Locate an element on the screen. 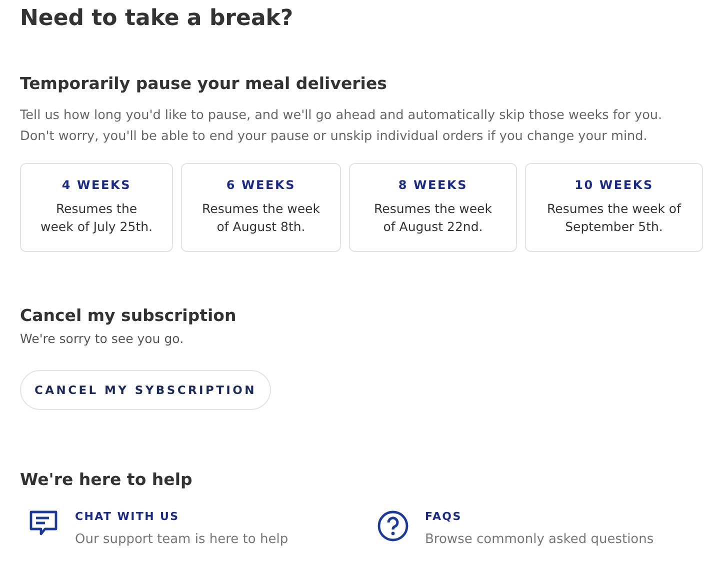  description-text: Don't worry, you'll be able to end your pause or unskip individual orders if you change your mind. is located at coordinates (334, 137).